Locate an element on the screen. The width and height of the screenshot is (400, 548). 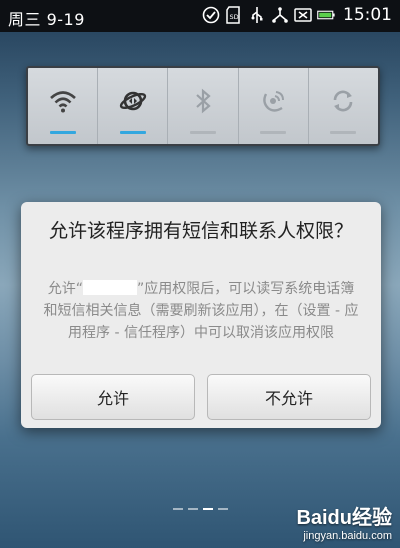
dialog-title: 允许该程序拥有短信和联系人权限？ is located at coordinates (200, 231).